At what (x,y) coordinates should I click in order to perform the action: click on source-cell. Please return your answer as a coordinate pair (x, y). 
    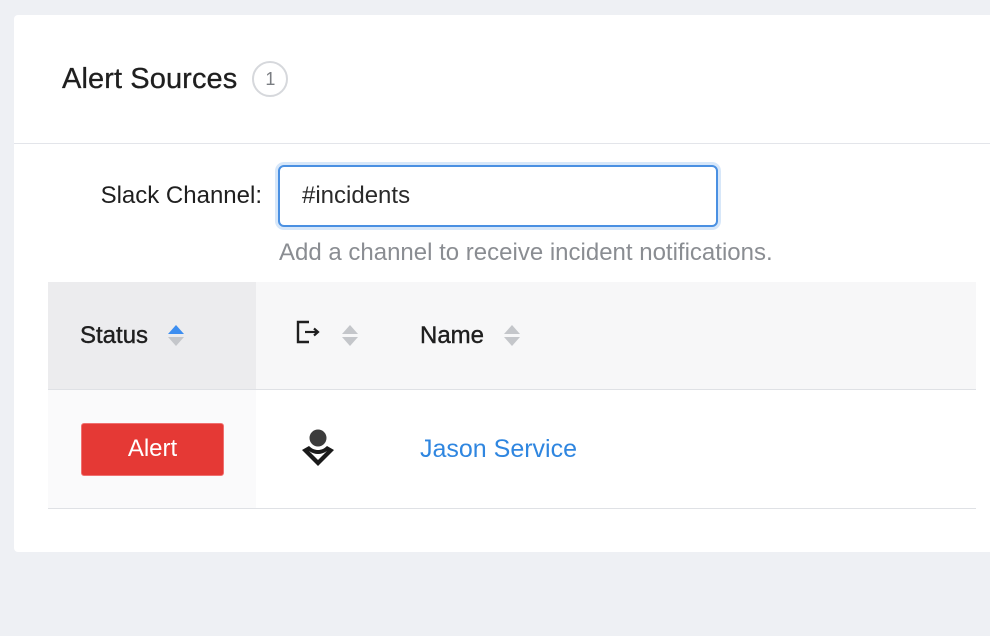
    Looking at the image, I should click on (338, 449).